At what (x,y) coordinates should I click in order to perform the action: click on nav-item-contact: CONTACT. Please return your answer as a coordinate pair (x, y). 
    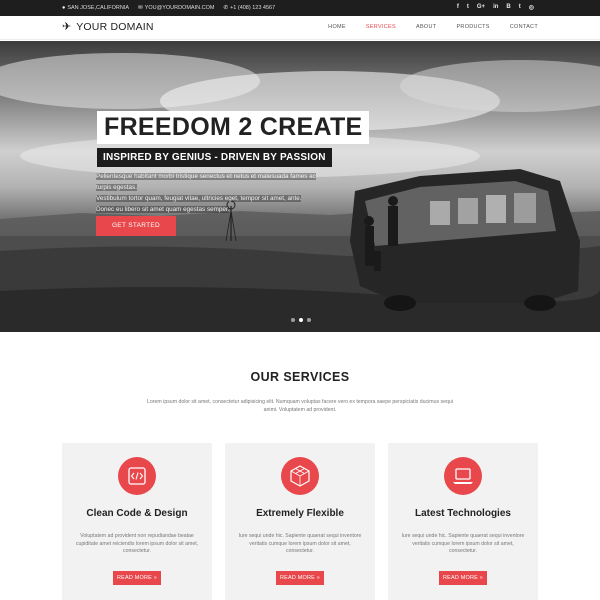
    Looking at the image, I should click on (524, 27).